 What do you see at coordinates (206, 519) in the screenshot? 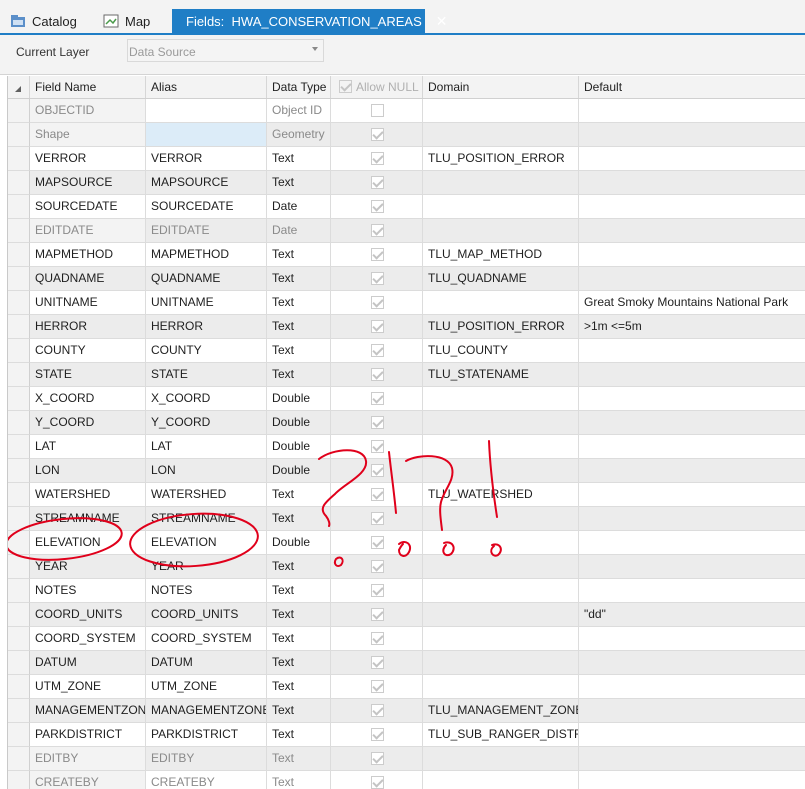
I see `cell-alias: STREAMNAME` at bounding box center [206, 519].